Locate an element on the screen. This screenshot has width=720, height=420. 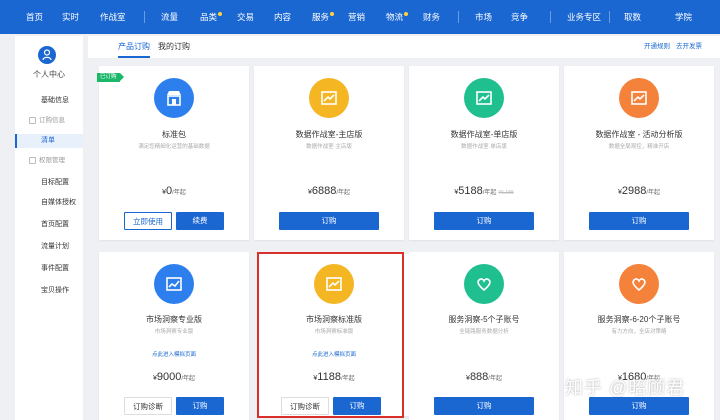
card-title: 服务洞察-6-20个子账号 is located at coordinates (639, 319).